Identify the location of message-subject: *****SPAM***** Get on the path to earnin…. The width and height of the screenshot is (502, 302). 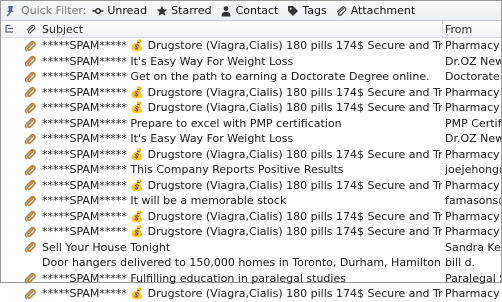
(236, 77).